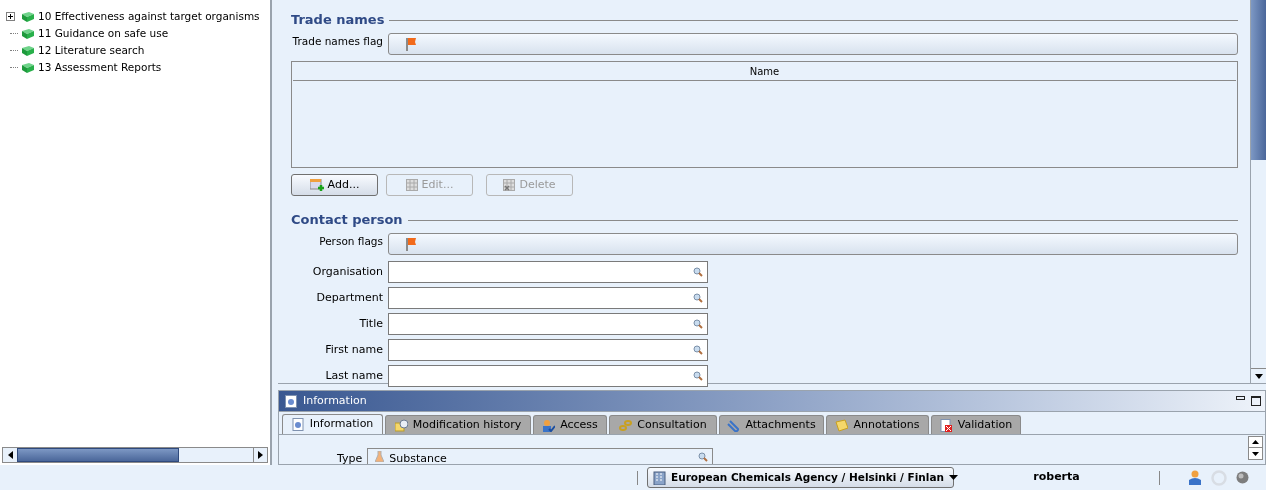 This screenshot has height=490, width=1266. I want to click on scrollbar-track, so click(135, 455).